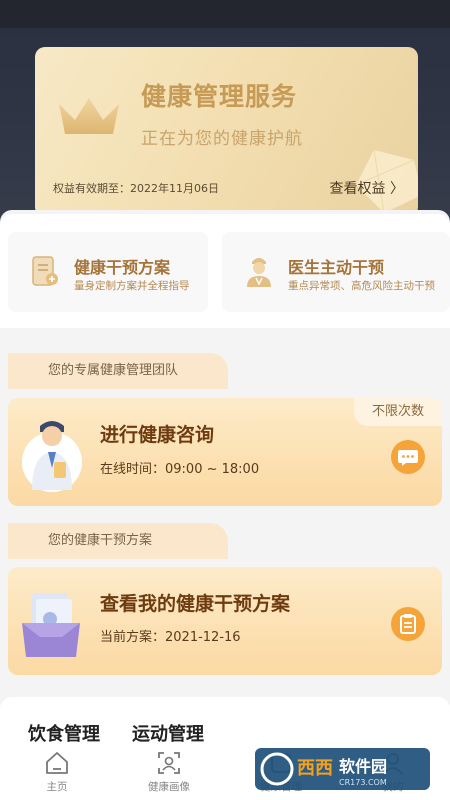  I want to click on view-benefits-link: 查看权益 〉, so click(367, 188).